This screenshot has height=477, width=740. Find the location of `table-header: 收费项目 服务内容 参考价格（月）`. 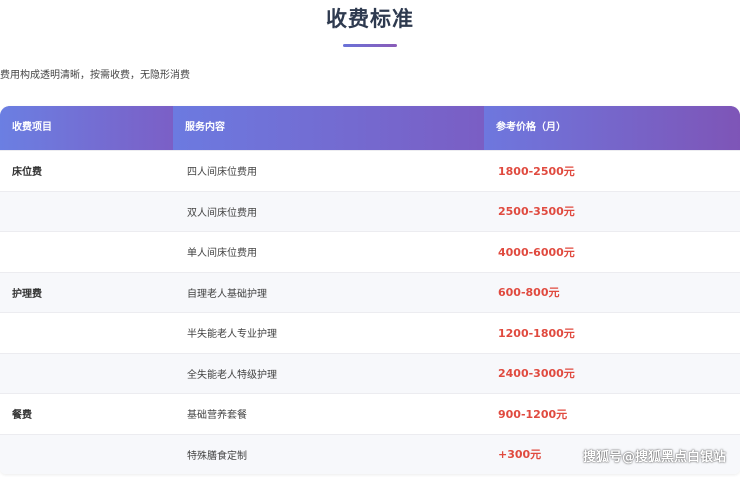

table-header: 收费项目 服务内容 参考价格（月） is located at coordinates (370, 128).